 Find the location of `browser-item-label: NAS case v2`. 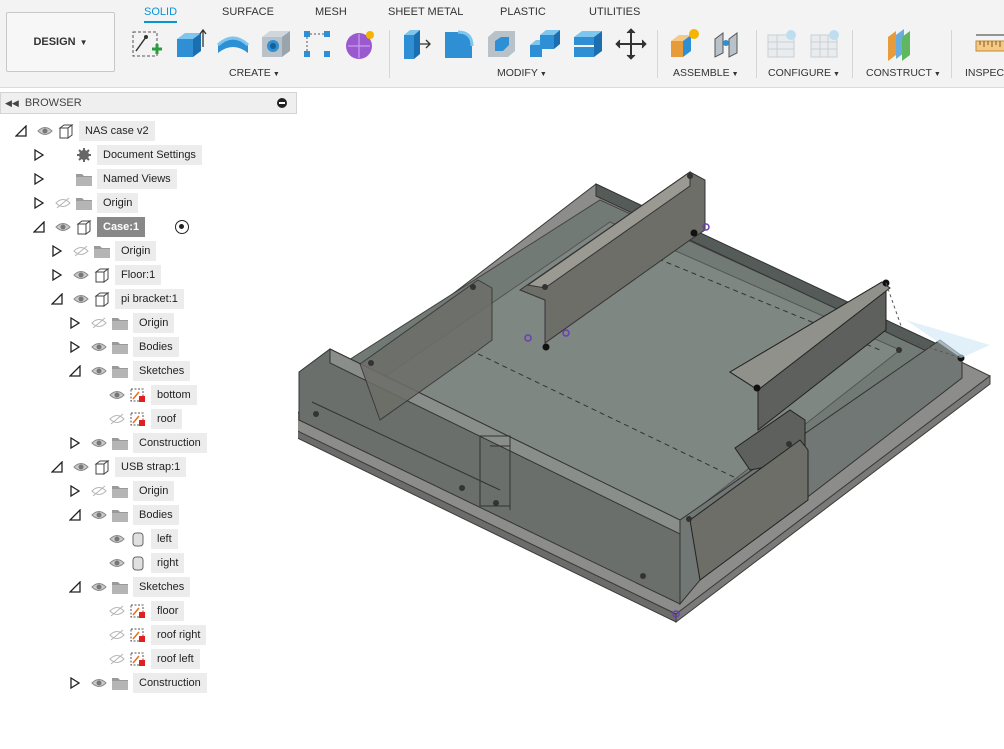

browser-item-label: NAS case v2 is located at coordinates (117, 131).